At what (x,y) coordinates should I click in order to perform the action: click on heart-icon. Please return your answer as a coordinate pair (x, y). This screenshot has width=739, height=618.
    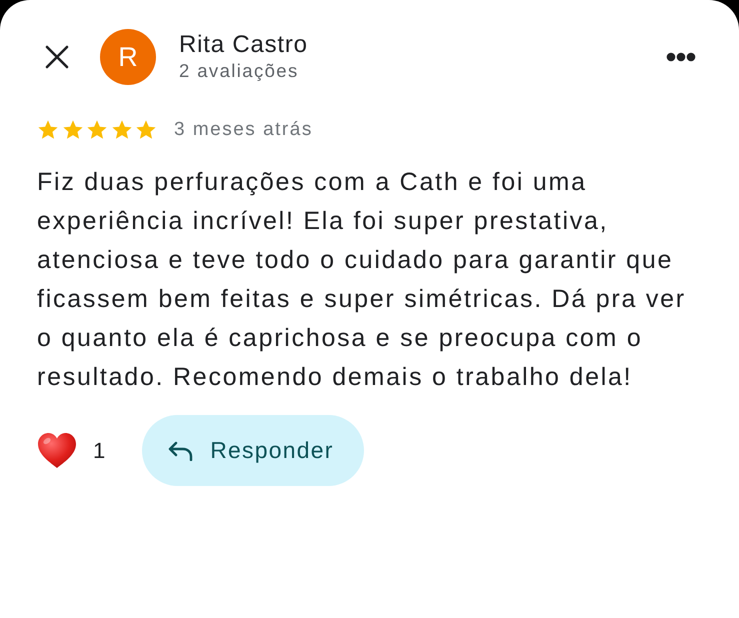
    Looking at the image, I should click on (57, 450).